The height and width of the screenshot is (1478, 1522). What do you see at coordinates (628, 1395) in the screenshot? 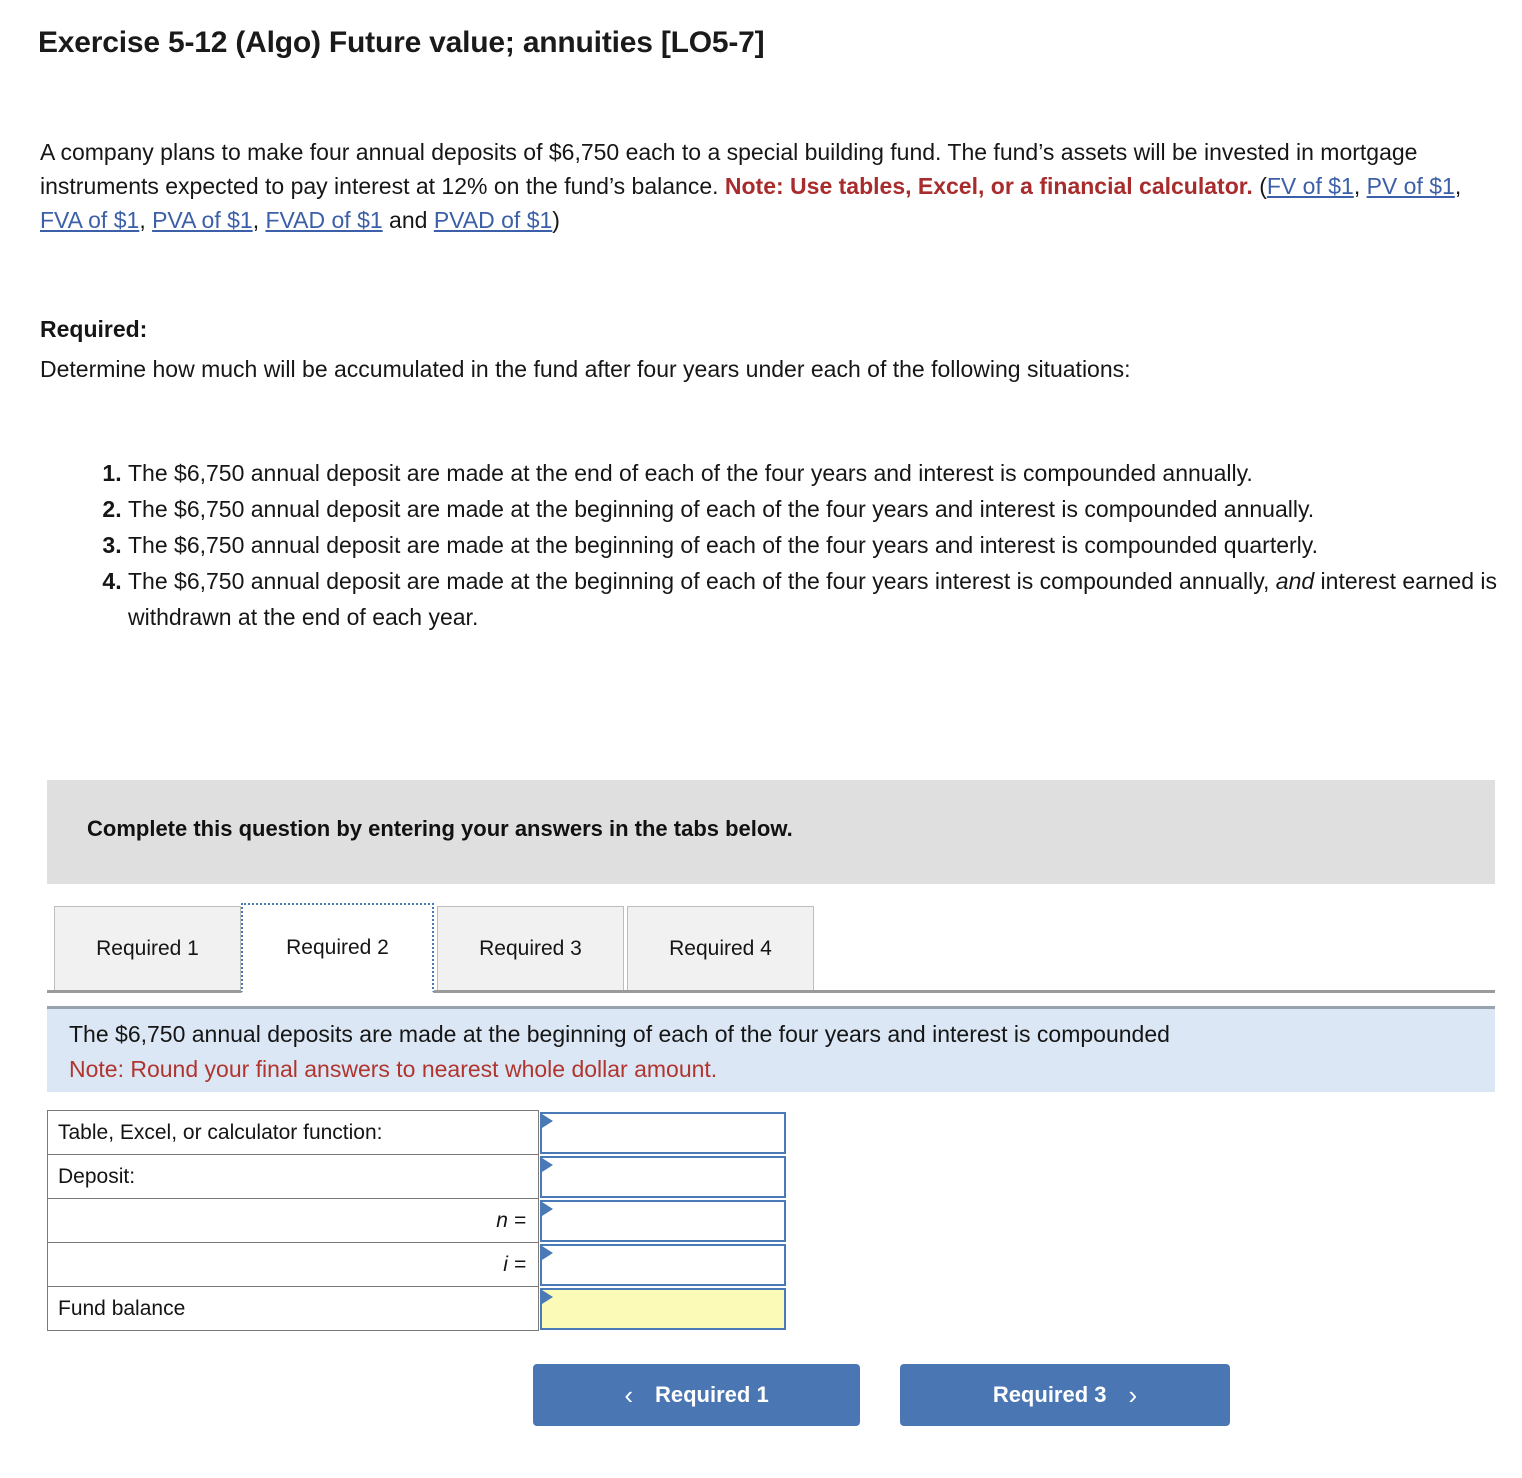
I see `chevron-left-icon: ‹` at bounding box center [628, 1395].